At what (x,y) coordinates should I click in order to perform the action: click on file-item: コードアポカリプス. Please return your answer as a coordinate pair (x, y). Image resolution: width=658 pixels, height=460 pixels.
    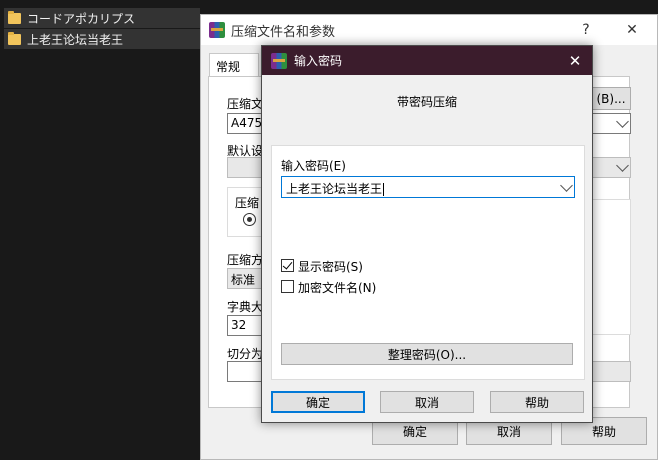
    Looking at the image, I should click on (102, 18).